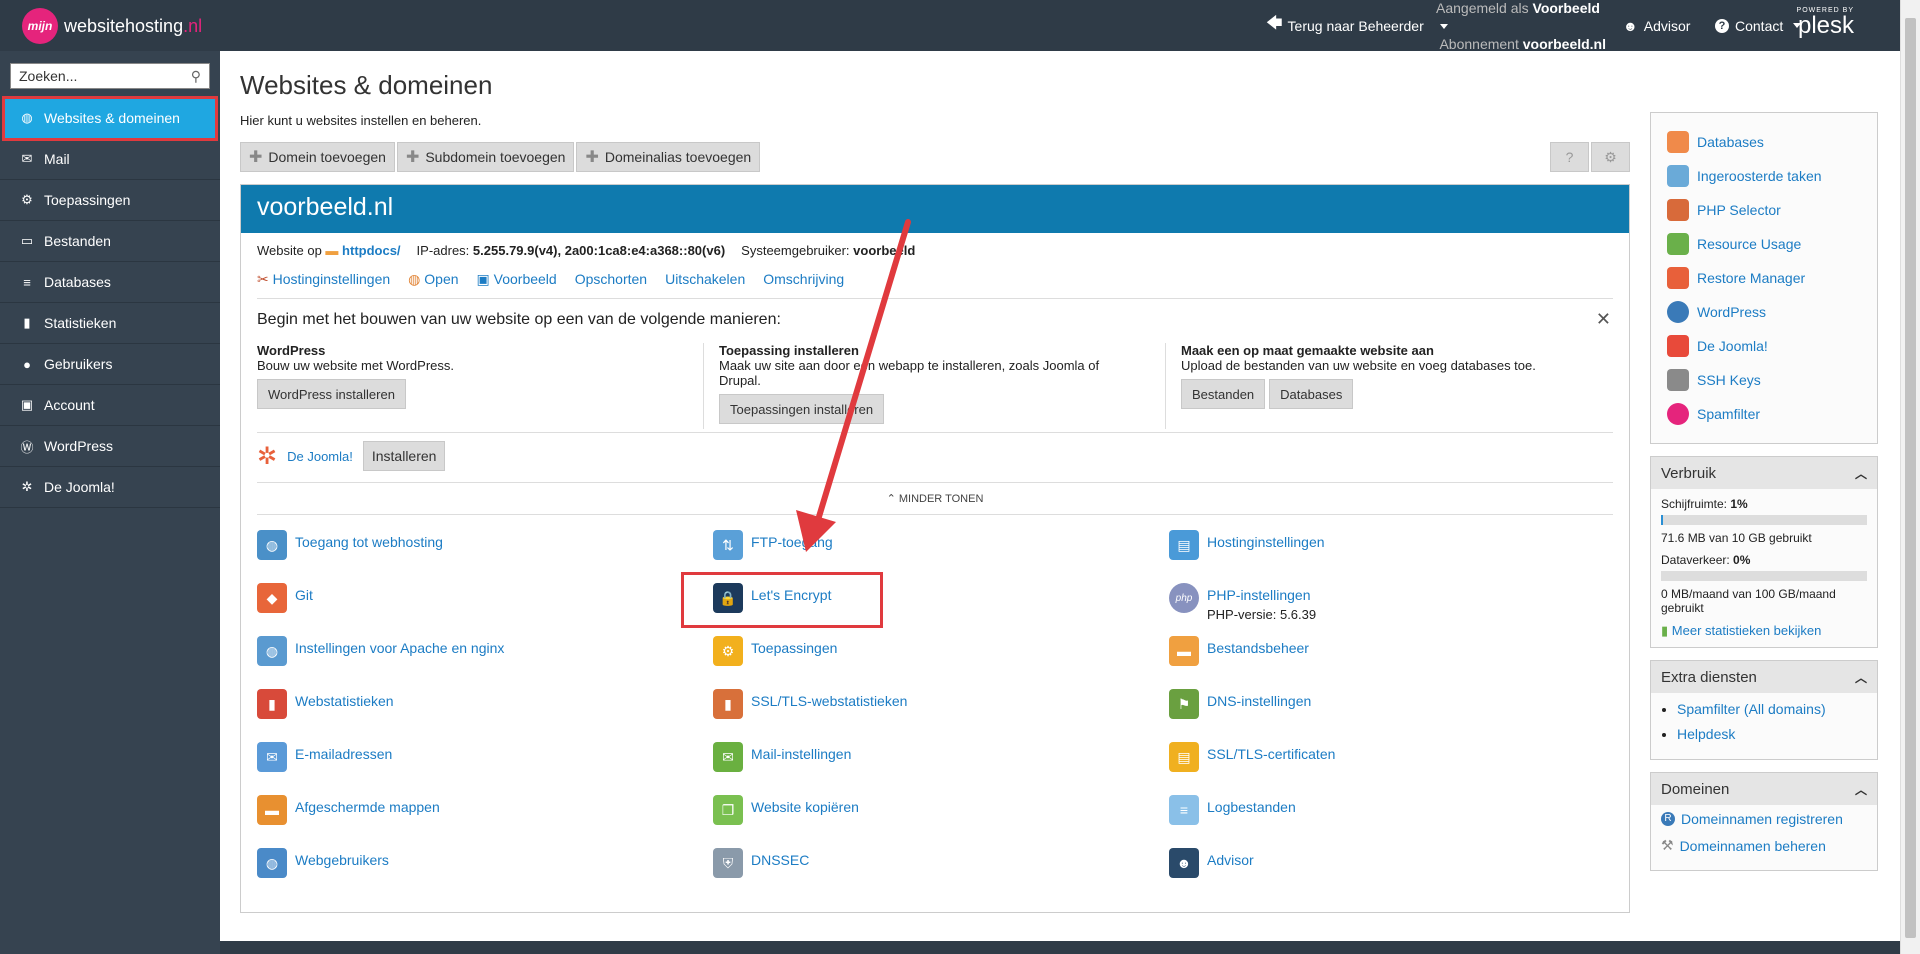 This screenshot has width=1920, height=954. What do you see at coordinates (110, 446) in the screenshot?
I see `sidebar-item-wordpress: Ⓦ WordPress` at bounding box center [110, 446].